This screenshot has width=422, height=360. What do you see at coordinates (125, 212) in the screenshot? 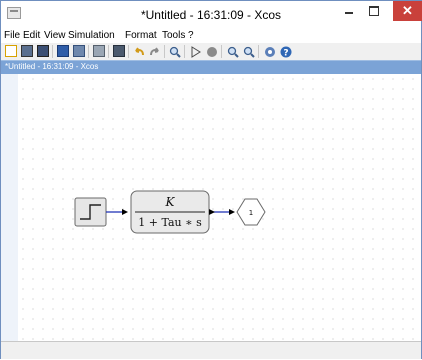
I see `tf-input-port` at bounding box center [125, 212].